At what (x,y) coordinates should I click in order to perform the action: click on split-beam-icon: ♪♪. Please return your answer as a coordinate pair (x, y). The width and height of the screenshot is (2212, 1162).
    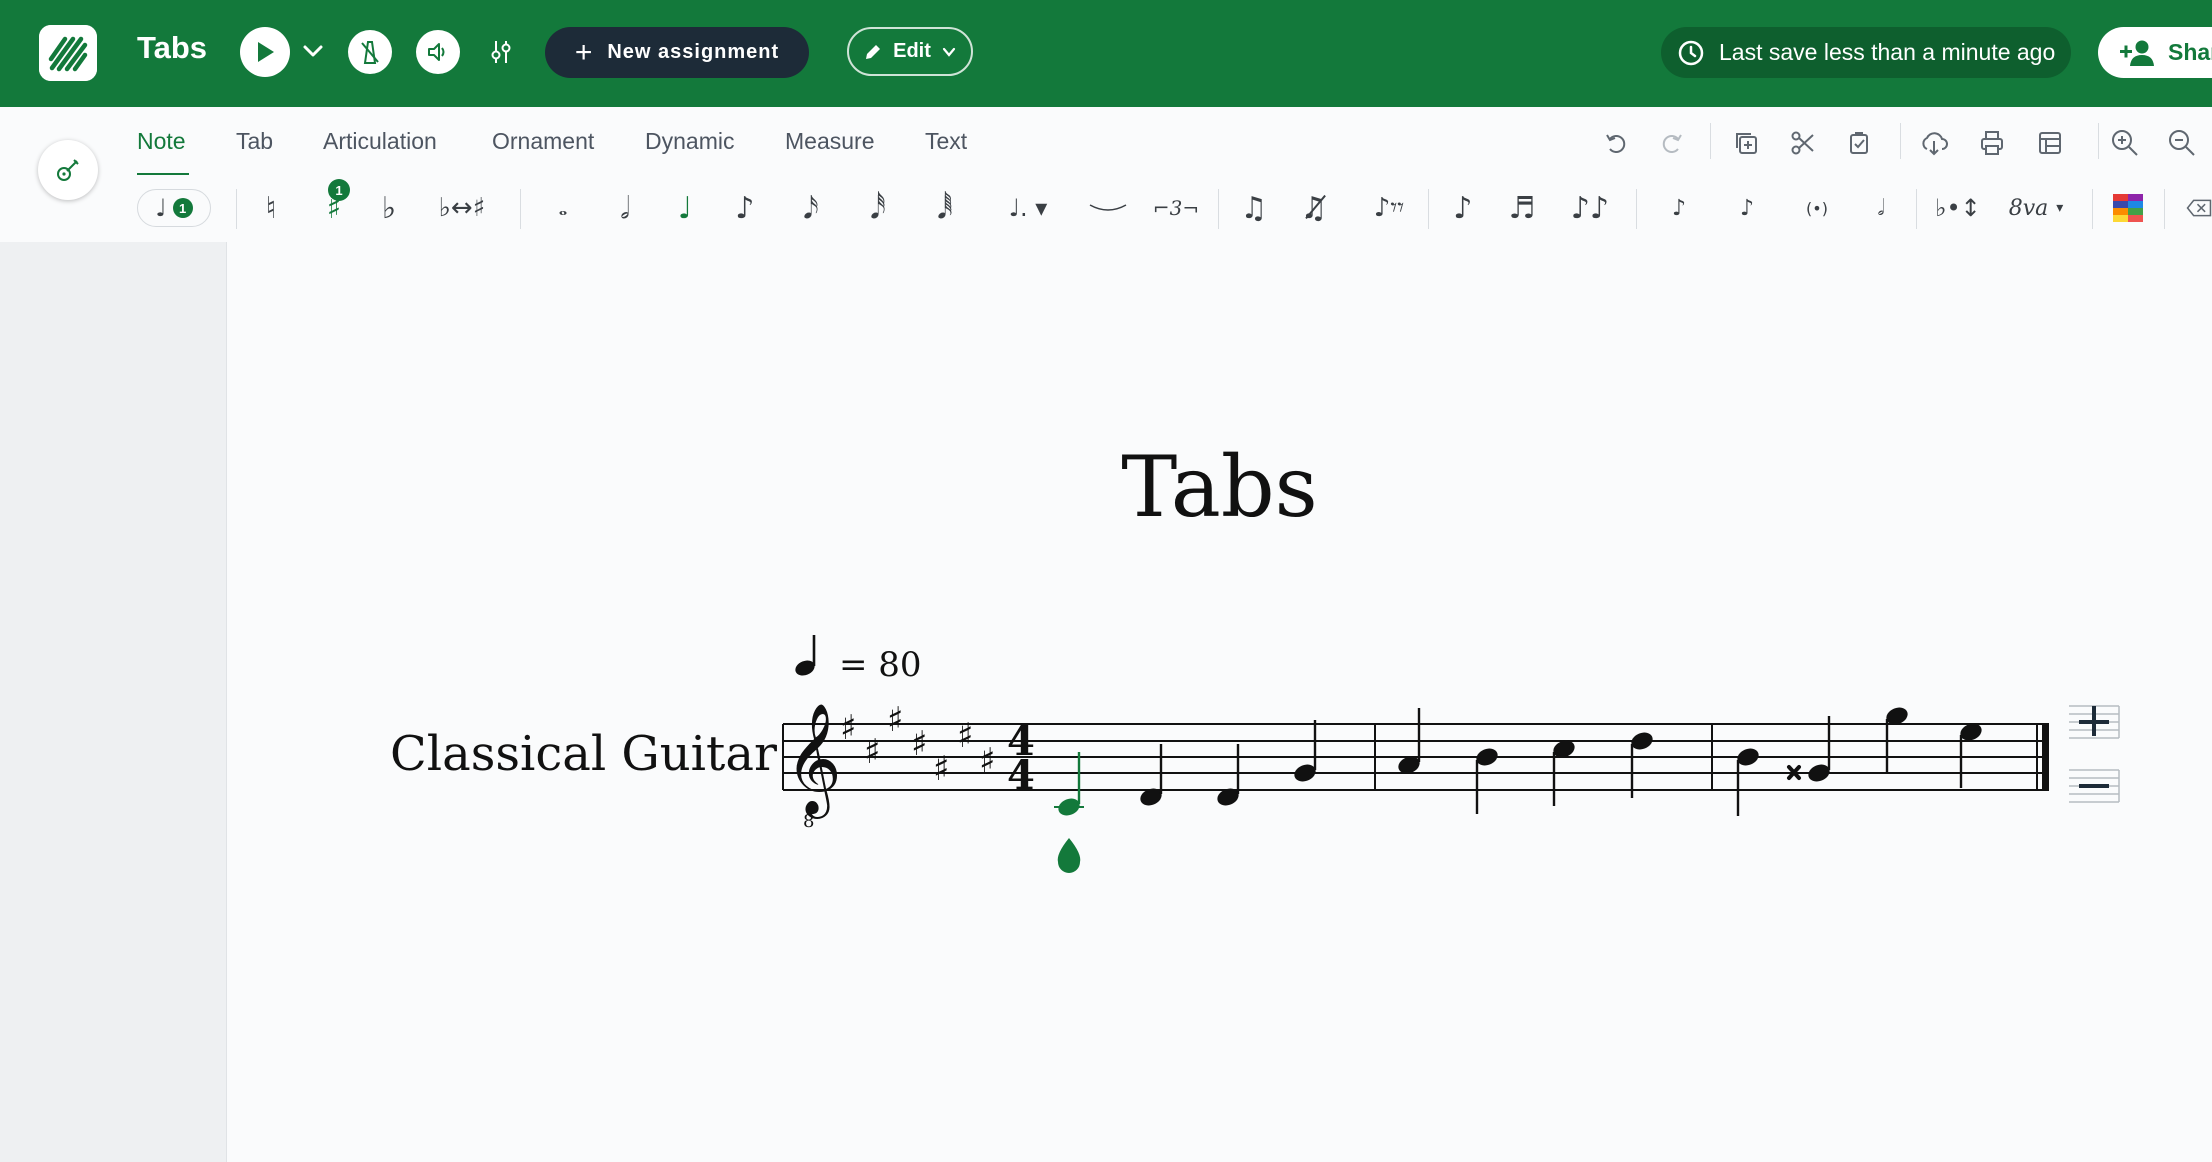
    Looking at the image, I should click on (1590, 208).